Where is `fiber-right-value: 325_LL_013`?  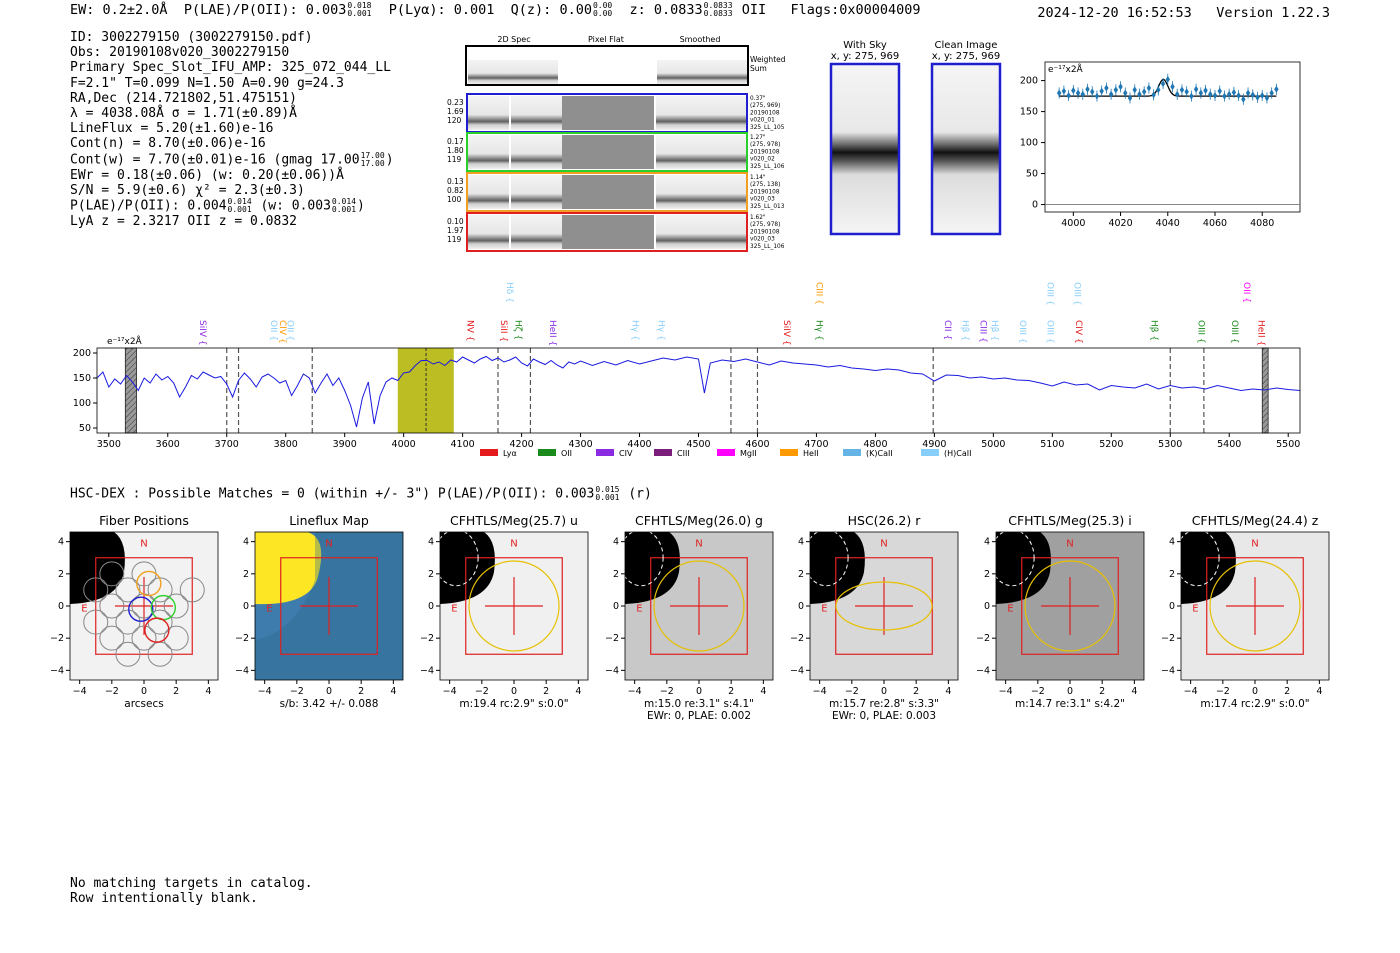 fiber-right-value: 325_LL_013 is located at coordinates (767, 207).